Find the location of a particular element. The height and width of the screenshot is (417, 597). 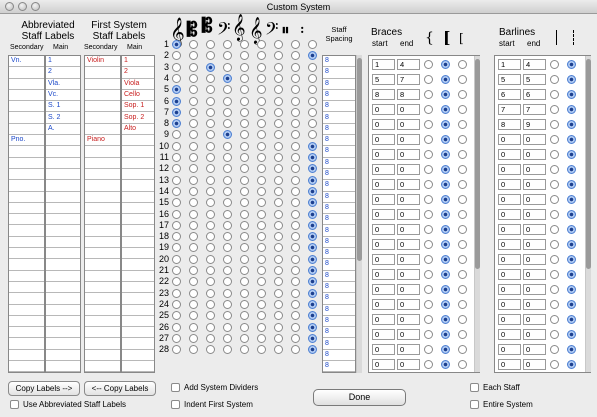

abbrev-main-cell: 1 is located at coordinates (63, 62).